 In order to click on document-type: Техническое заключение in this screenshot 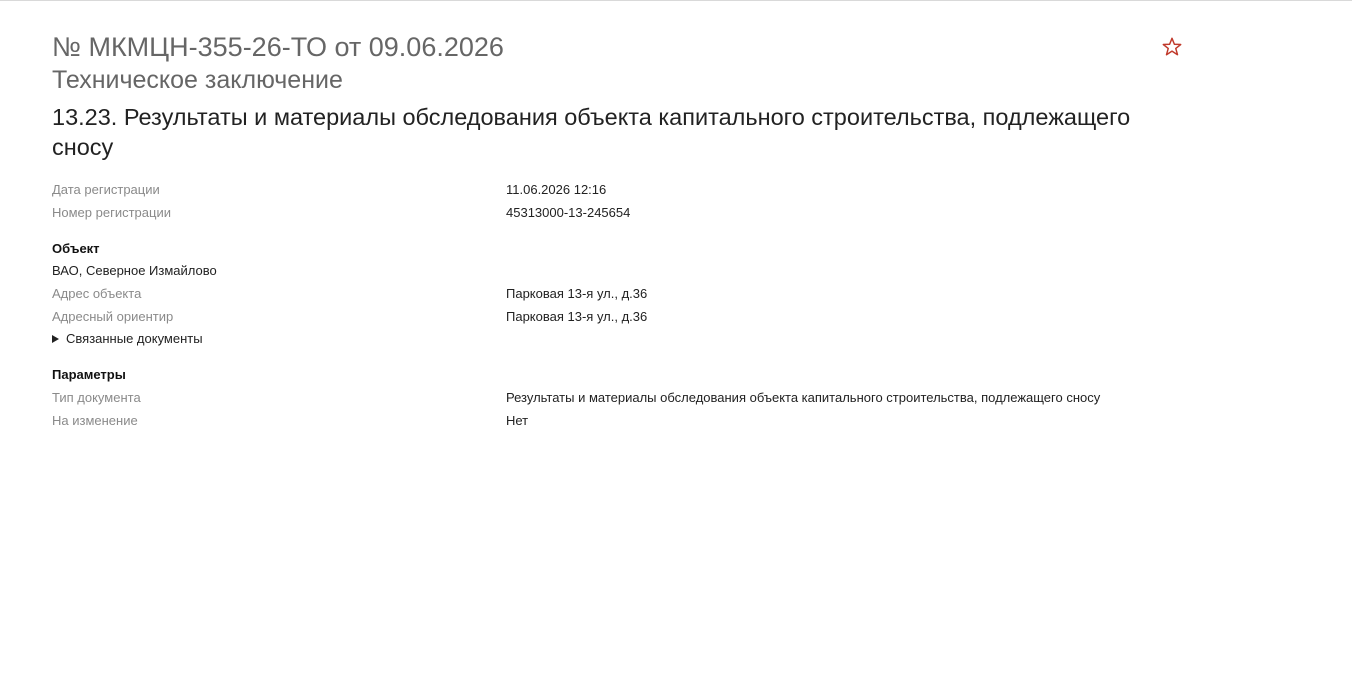, I will do `click(197, 80)`.